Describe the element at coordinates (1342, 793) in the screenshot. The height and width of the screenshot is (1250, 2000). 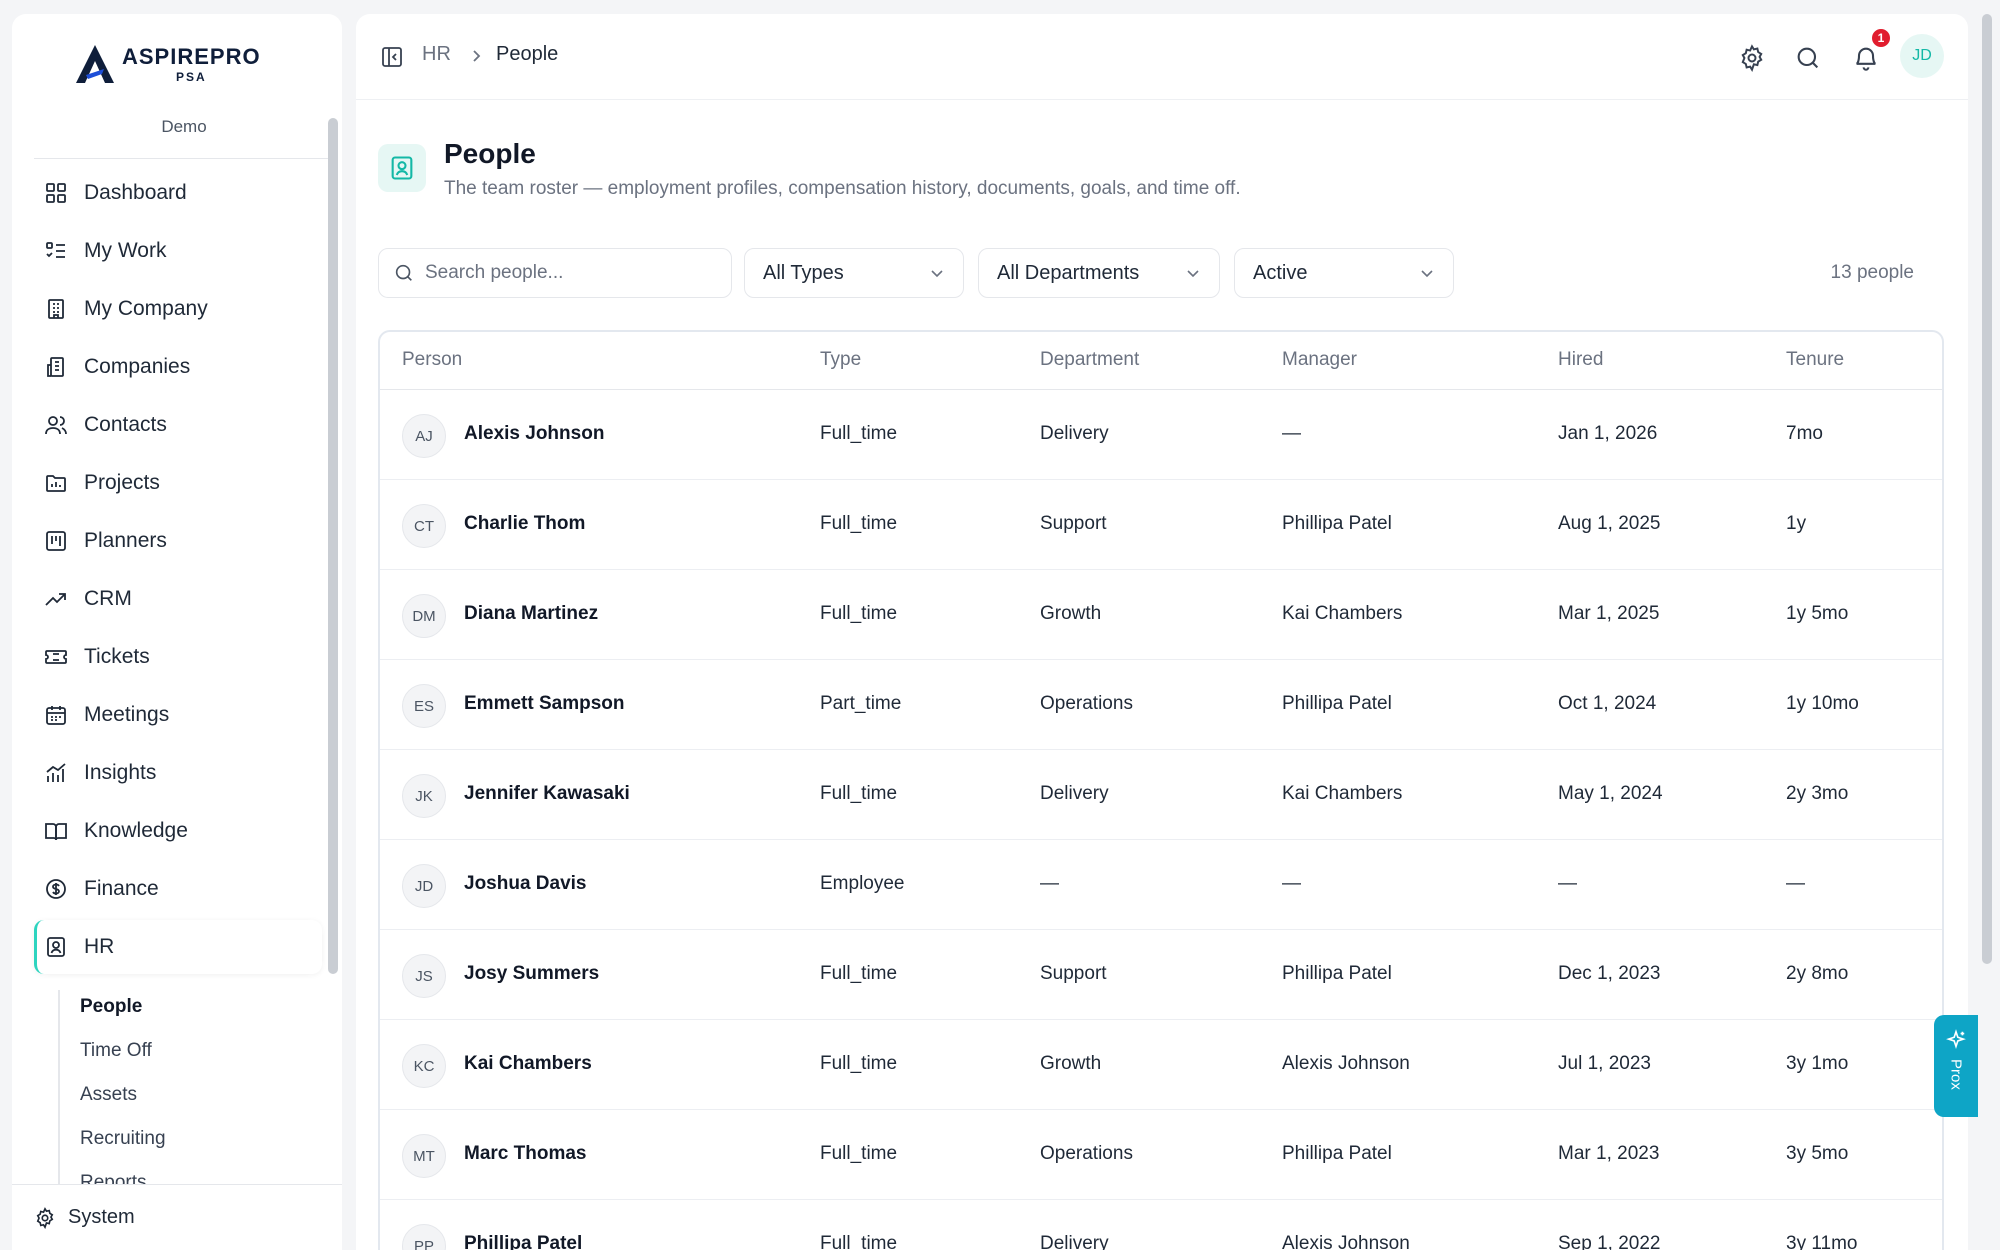
I see `person-manager: Kai Chambers` at that location.